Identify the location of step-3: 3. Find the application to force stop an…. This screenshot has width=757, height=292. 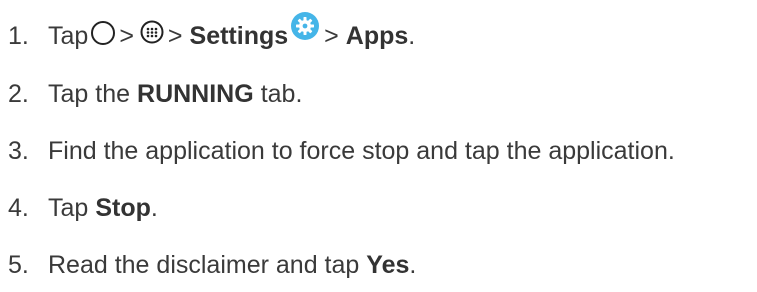
(341, 151).